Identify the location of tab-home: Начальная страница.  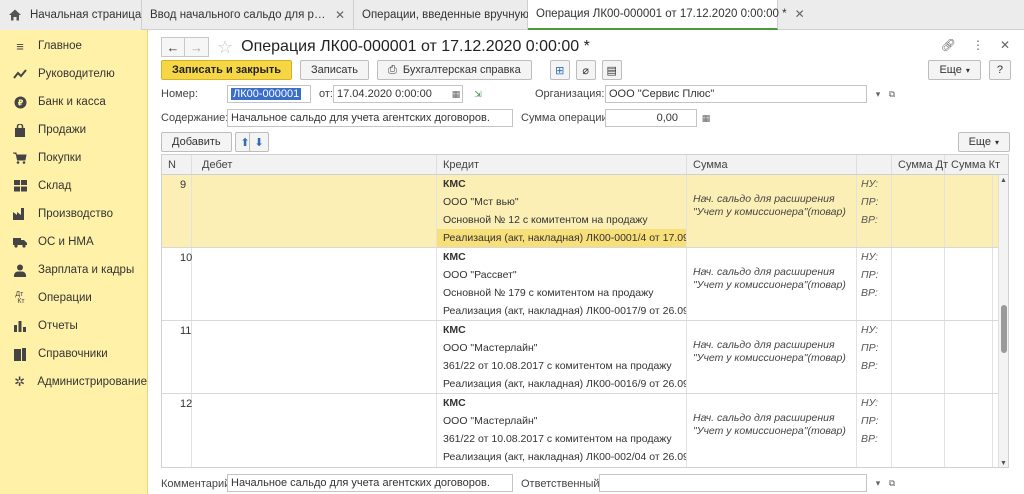
(71, 15).